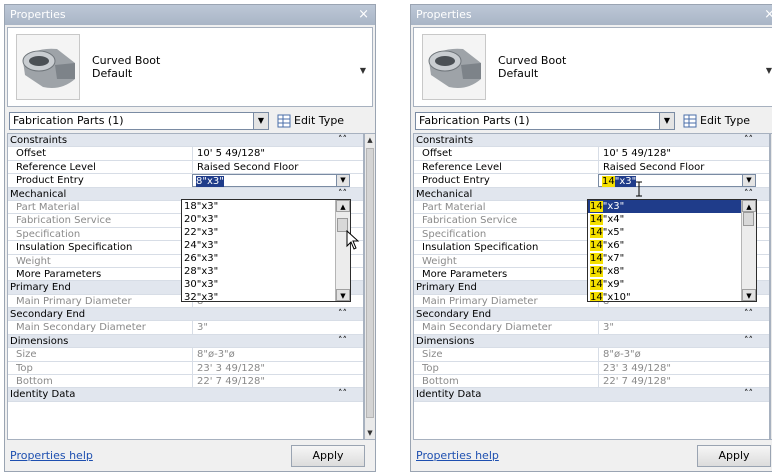  I want to click on group-label: Primary End, so click(40, 288).